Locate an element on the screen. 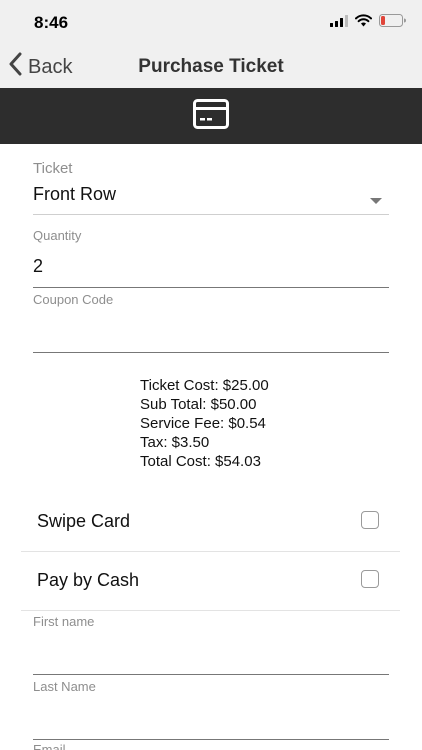 This screenshot has height=750, width=422. quantity-field: Quantity 2 is located at coordinates (211, 259).